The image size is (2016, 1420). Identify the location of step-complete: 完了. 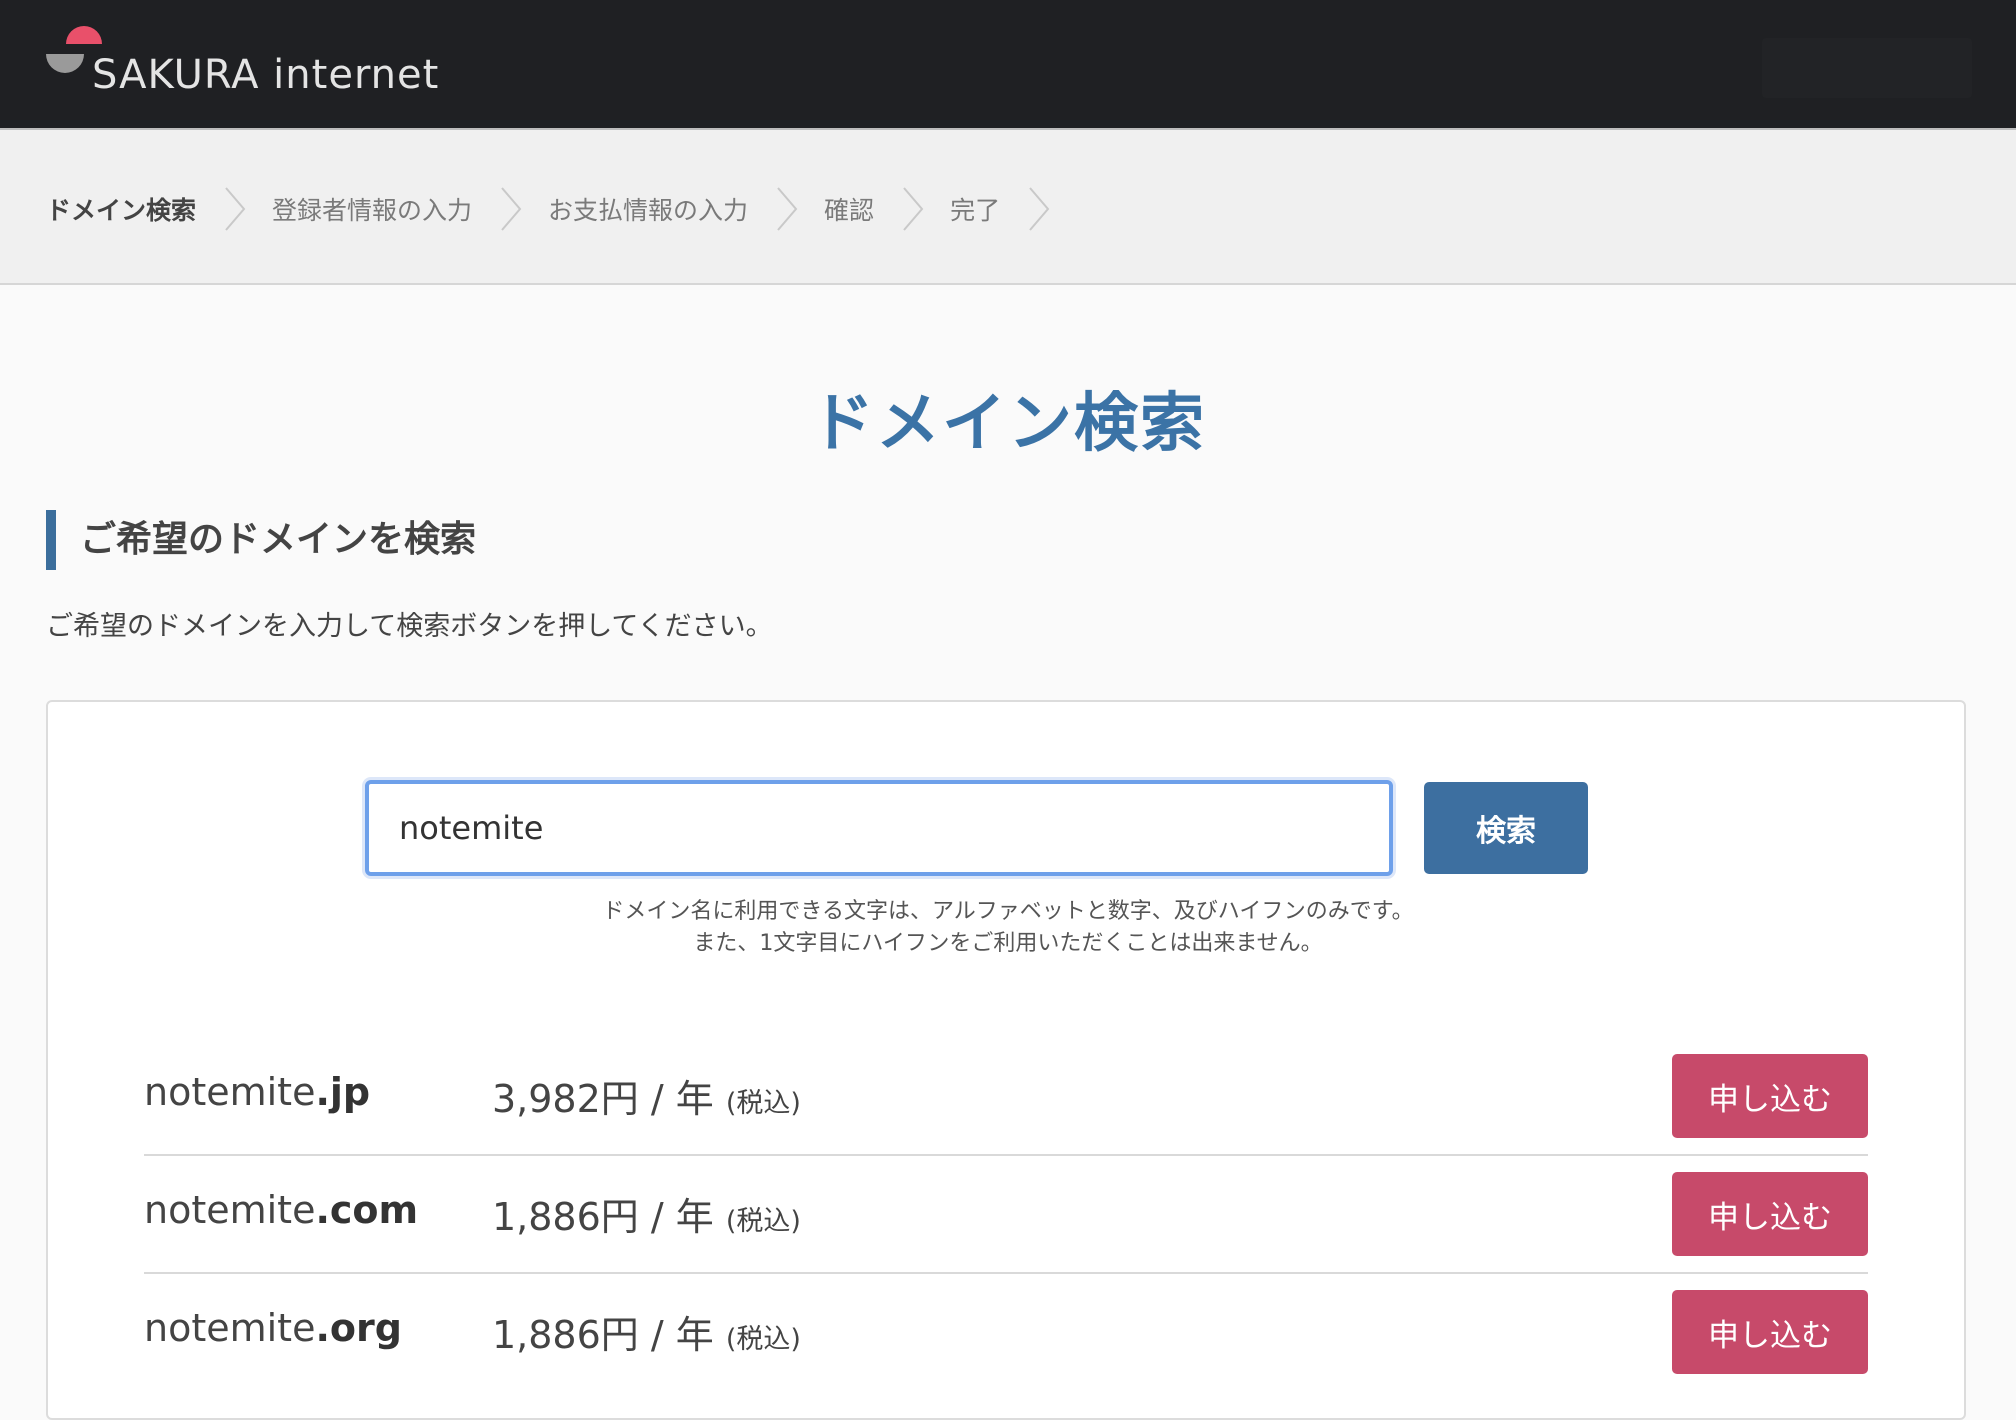
(975, 210).